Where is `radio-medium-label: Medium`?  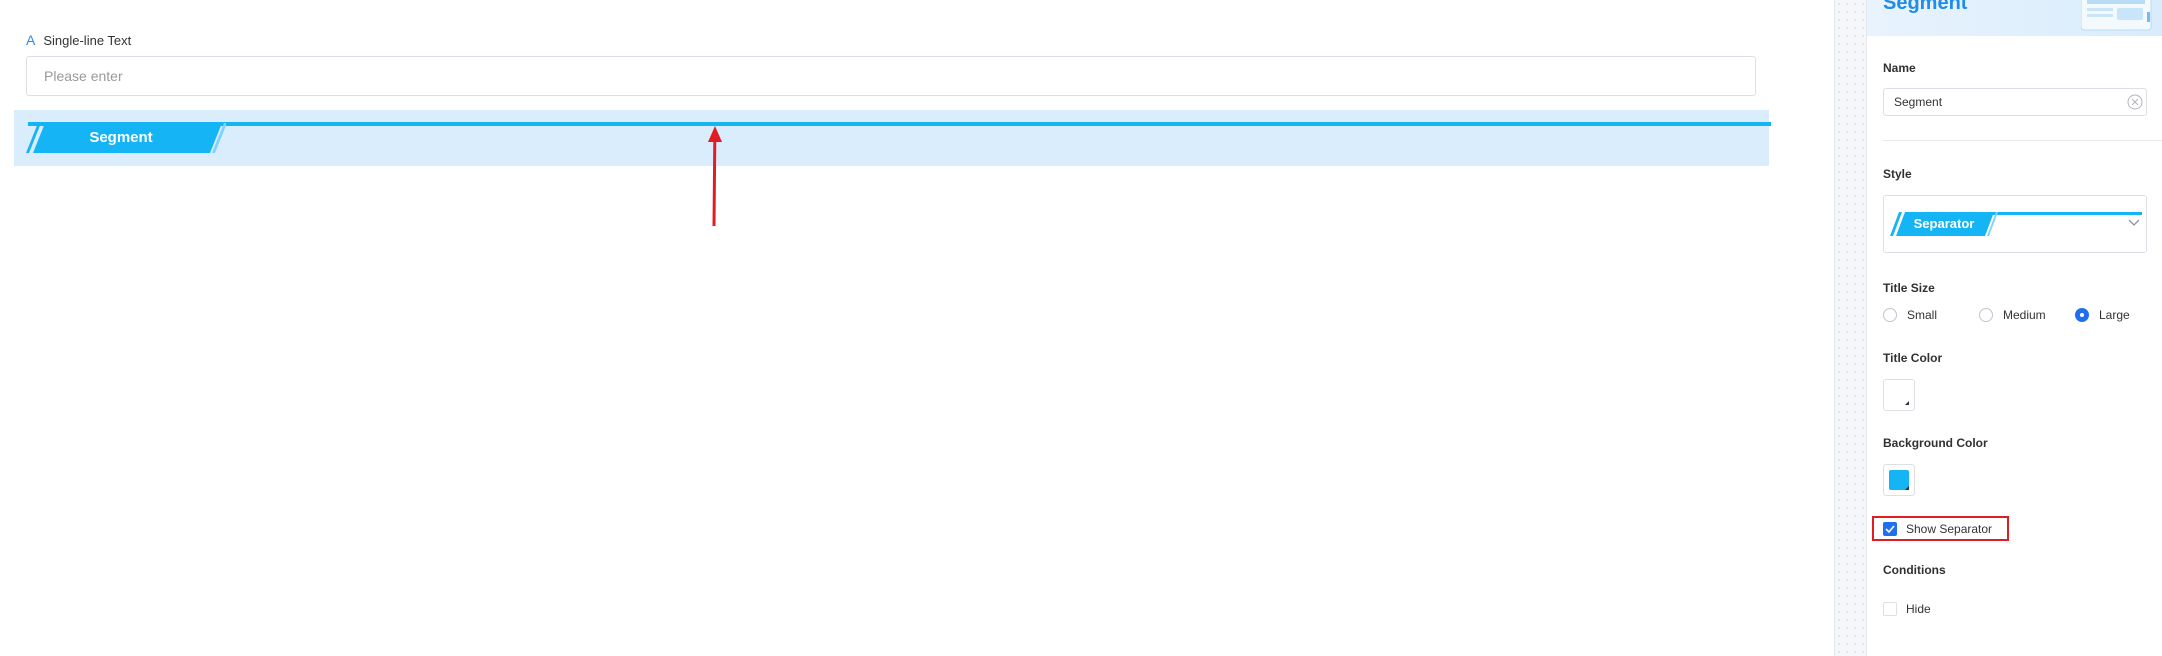
radio-medium-label: Medium is located at coordinates (2024, 315).